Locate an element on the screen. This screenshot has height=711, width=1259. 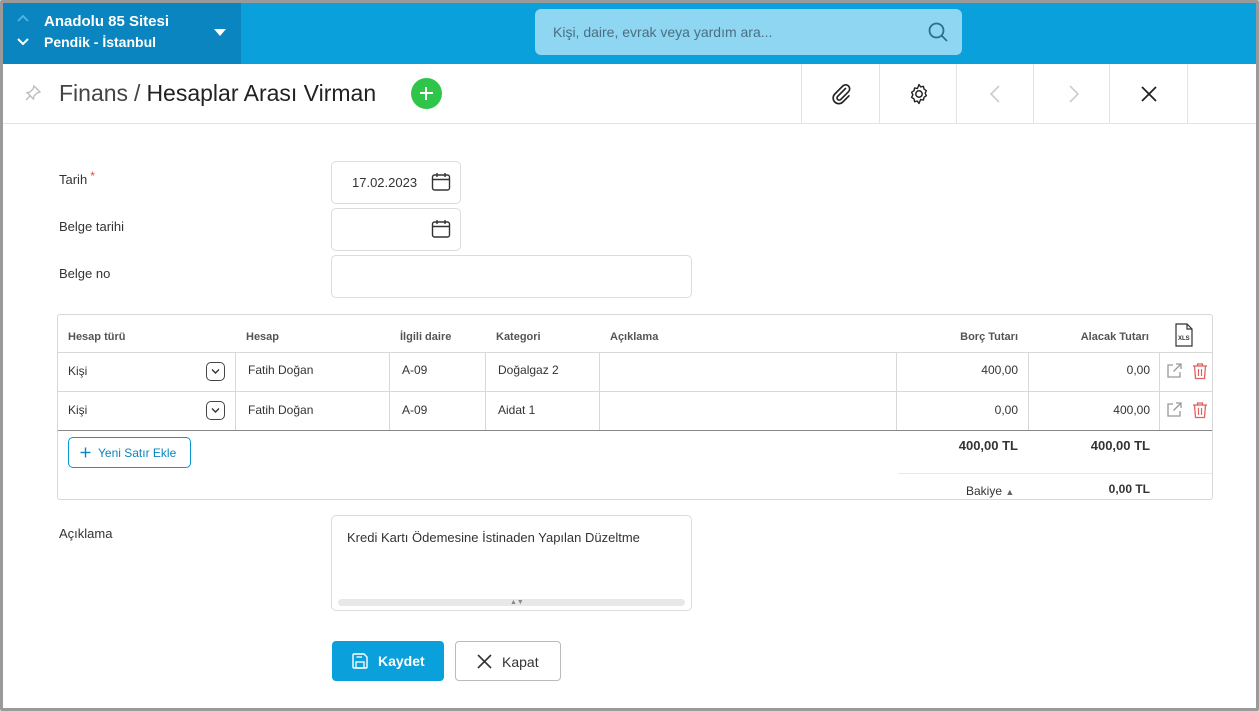
total-debit: 400,00 TL is located at coordinates (988, 445).